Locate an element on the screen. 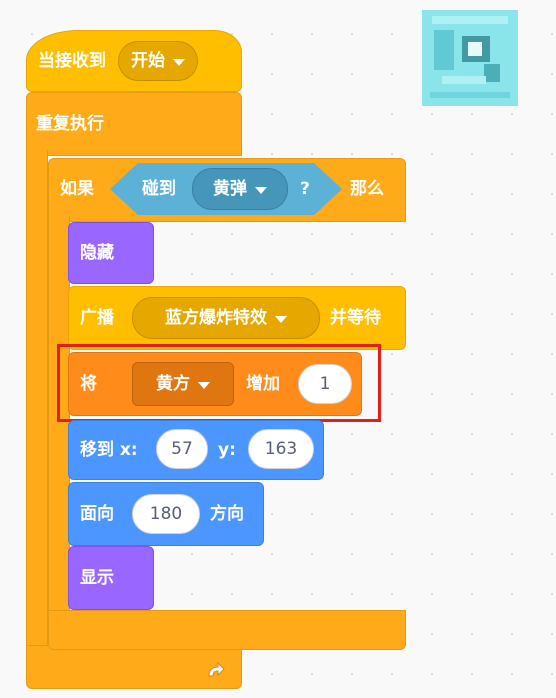 Image resolution: width=556 pixels, height=698 pixels. forever-label: 重复执行 is located at coordinates (70, 124).